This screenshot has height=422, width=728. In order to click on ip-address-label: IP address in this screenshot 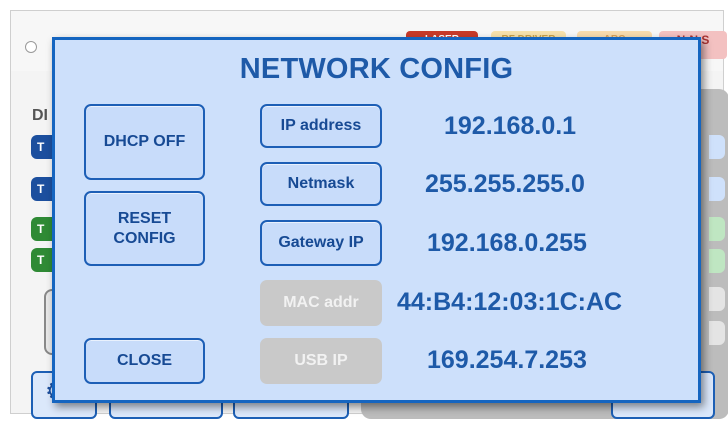, I will do `click(321, 125)`.